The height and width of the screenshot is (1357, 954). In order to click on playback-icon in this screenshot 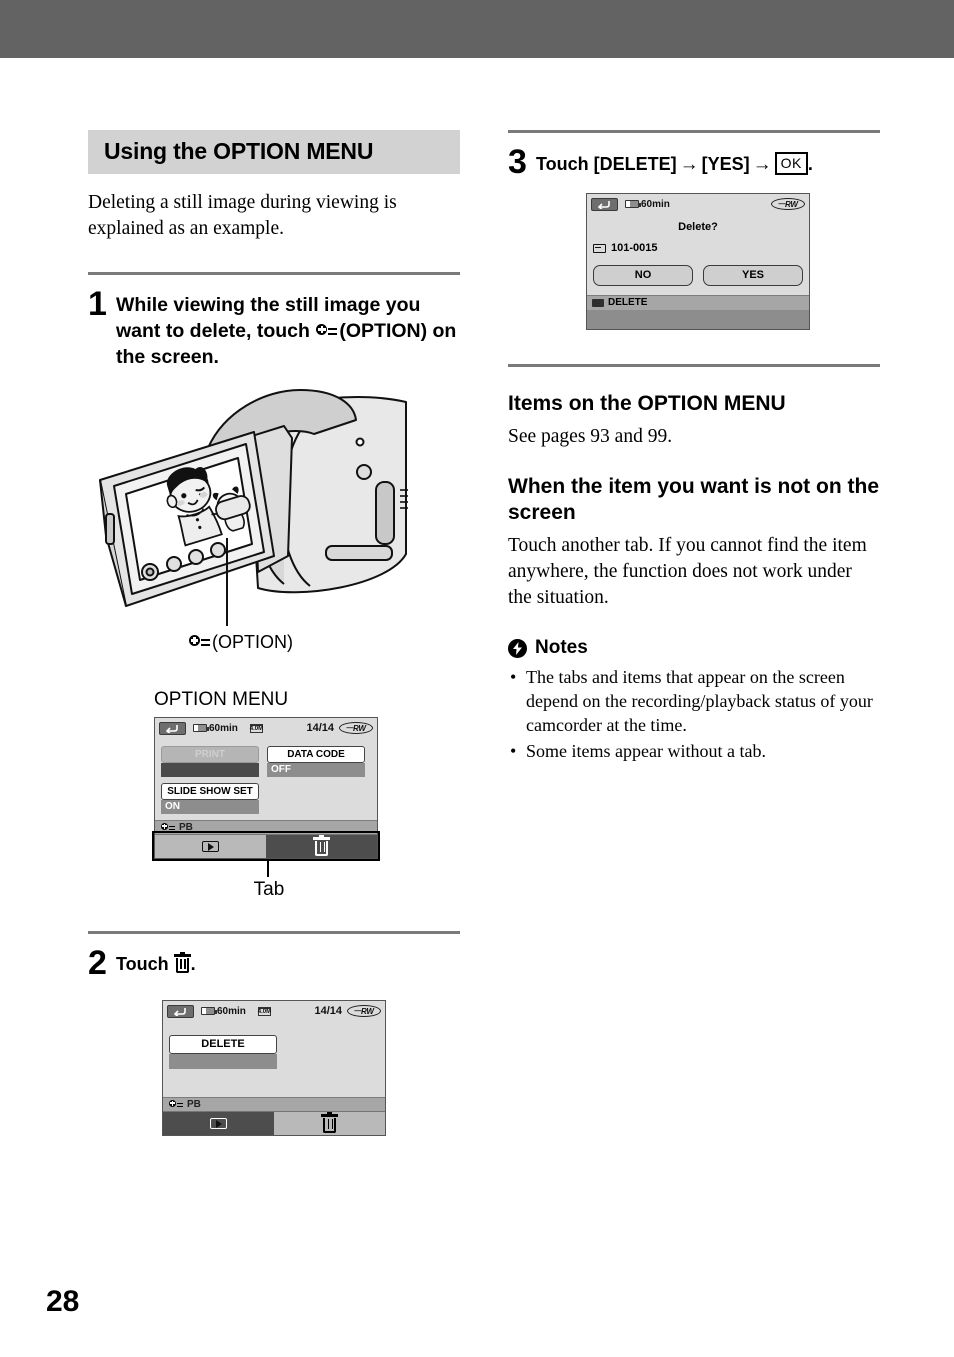, I will do `click(210, 846)`.